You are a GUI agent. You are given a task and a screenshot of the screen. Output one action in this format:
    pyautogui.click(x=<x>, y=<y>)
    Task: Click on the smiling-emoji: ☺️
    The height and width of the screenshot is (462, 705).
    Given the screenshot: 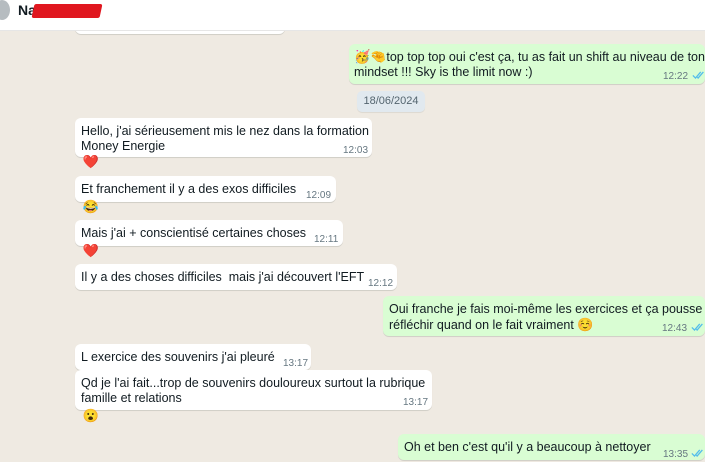 What is the action you would take?
    pyautogui.click(x=585, y=324)
    